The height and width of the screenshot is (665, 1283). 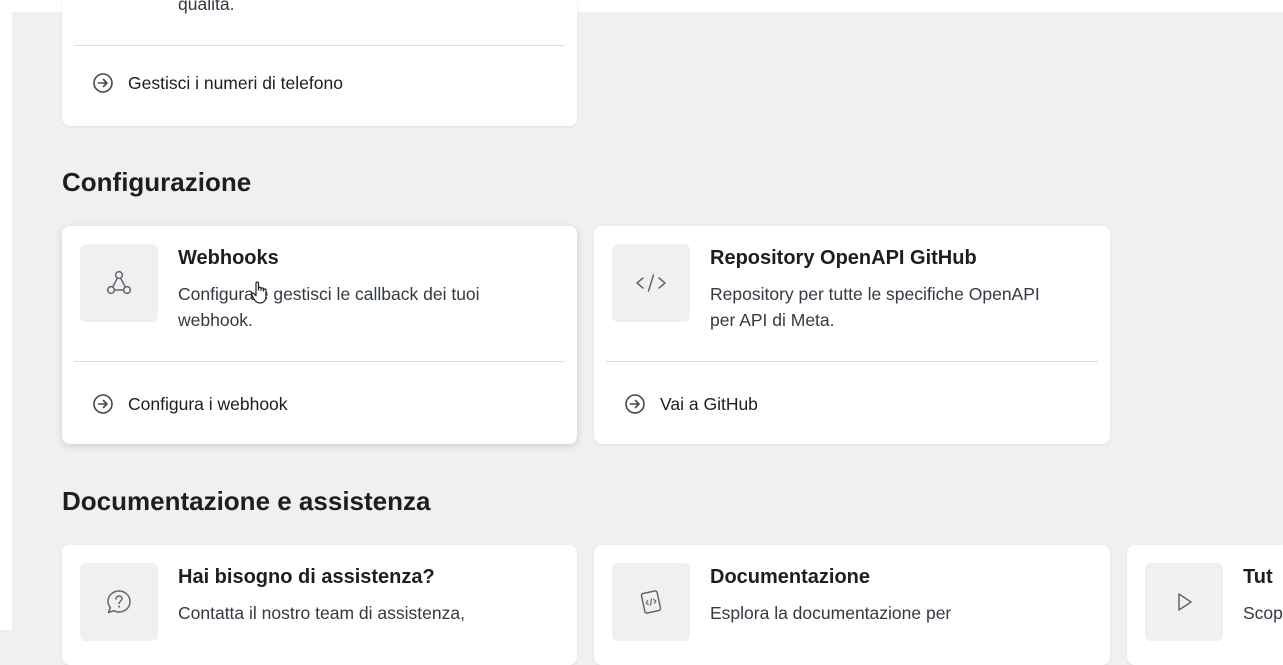 I want to click on code-icon, so click(x=651, y=283).